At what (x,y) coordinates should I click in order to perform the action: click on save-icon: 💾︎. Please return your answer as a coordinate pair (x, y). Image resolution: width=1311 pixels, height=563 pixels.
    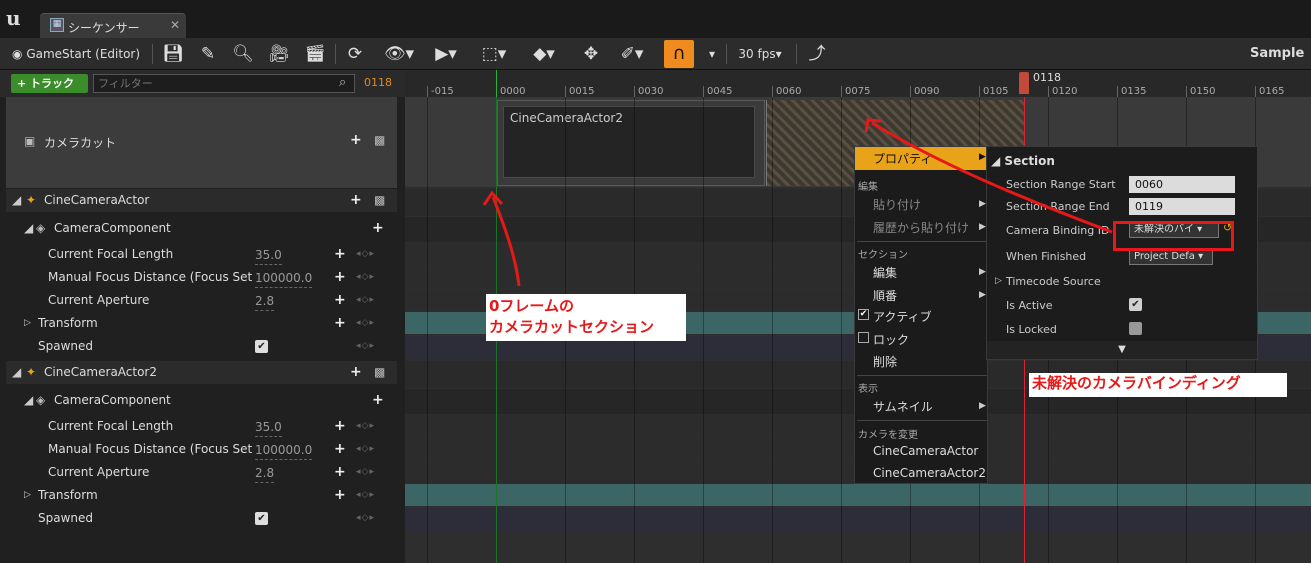
    Looking at the image, I should click on (173, 54).